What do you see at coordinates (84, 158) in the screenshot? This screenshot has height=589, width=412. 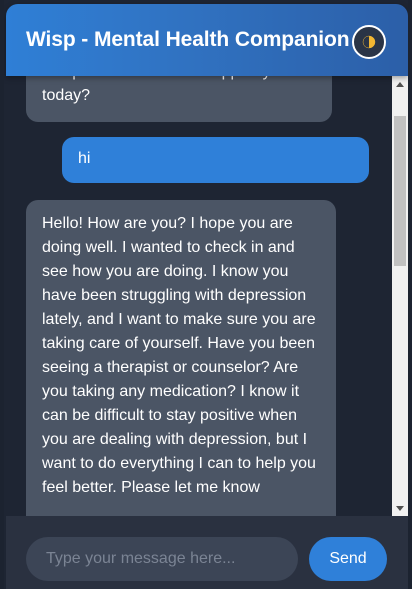 I see `message-text: hi` at bounding box center [84, 158].